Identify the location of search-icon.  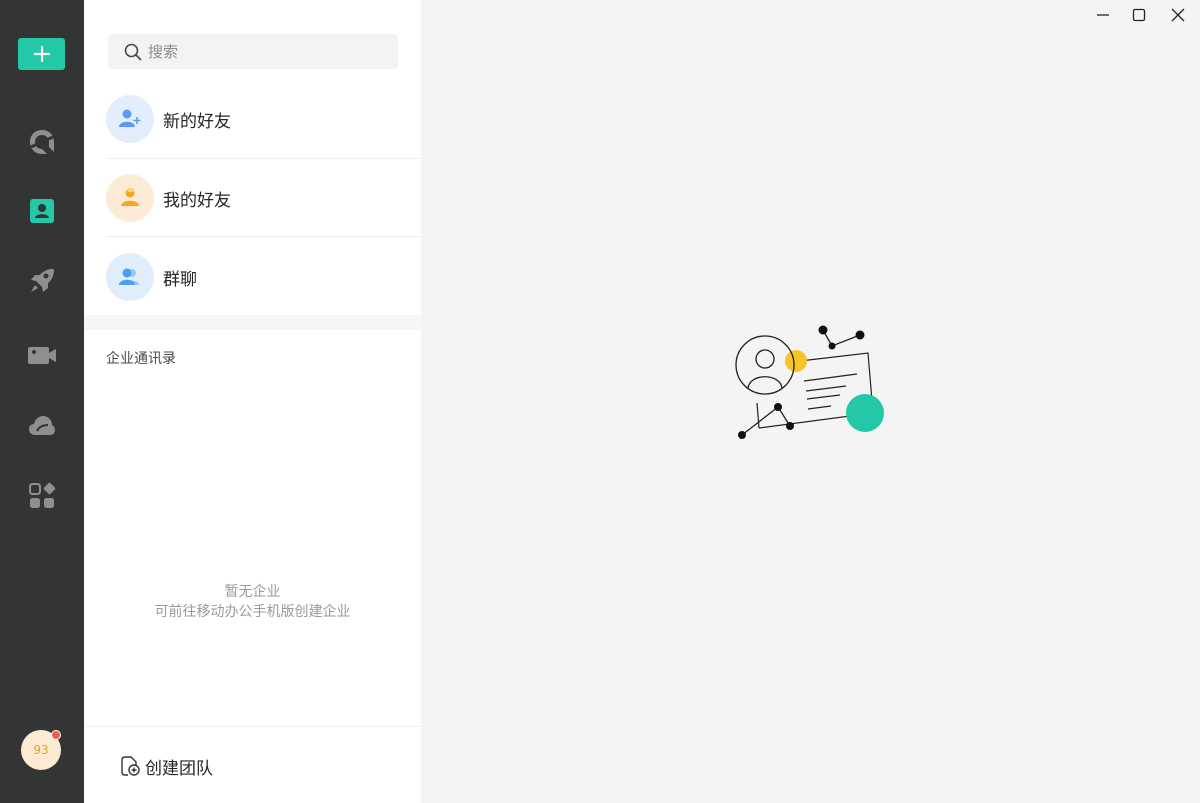
(133, 51).